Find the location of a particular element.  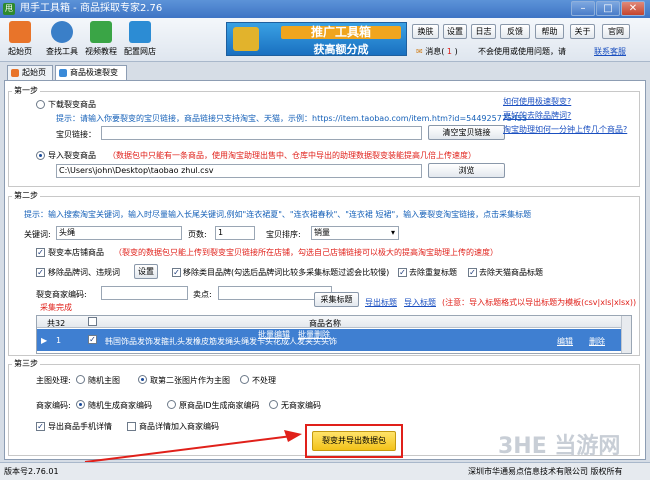

about-button: 关于 is located at coordinates (582, 31).